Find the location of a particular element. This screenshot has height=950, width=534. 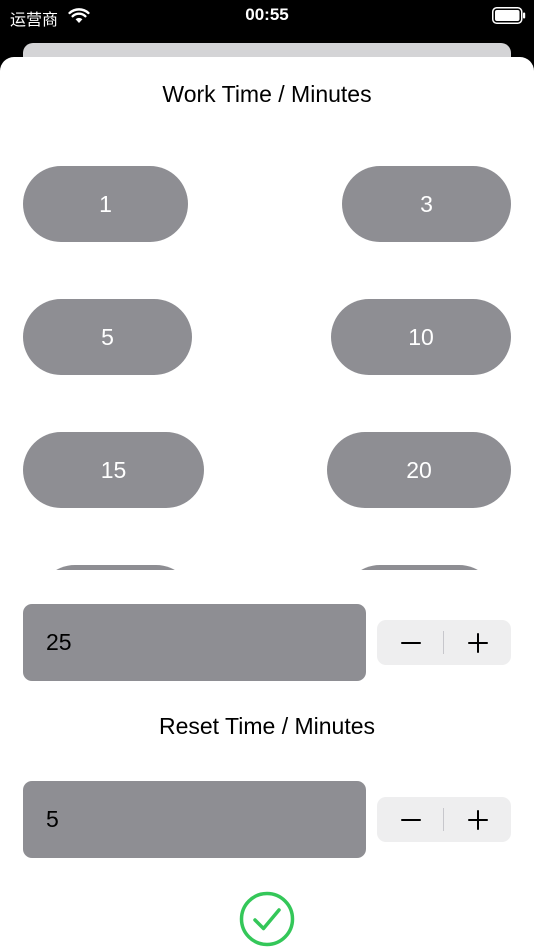

reset-time-stepper is located at coordinates (444, 819).